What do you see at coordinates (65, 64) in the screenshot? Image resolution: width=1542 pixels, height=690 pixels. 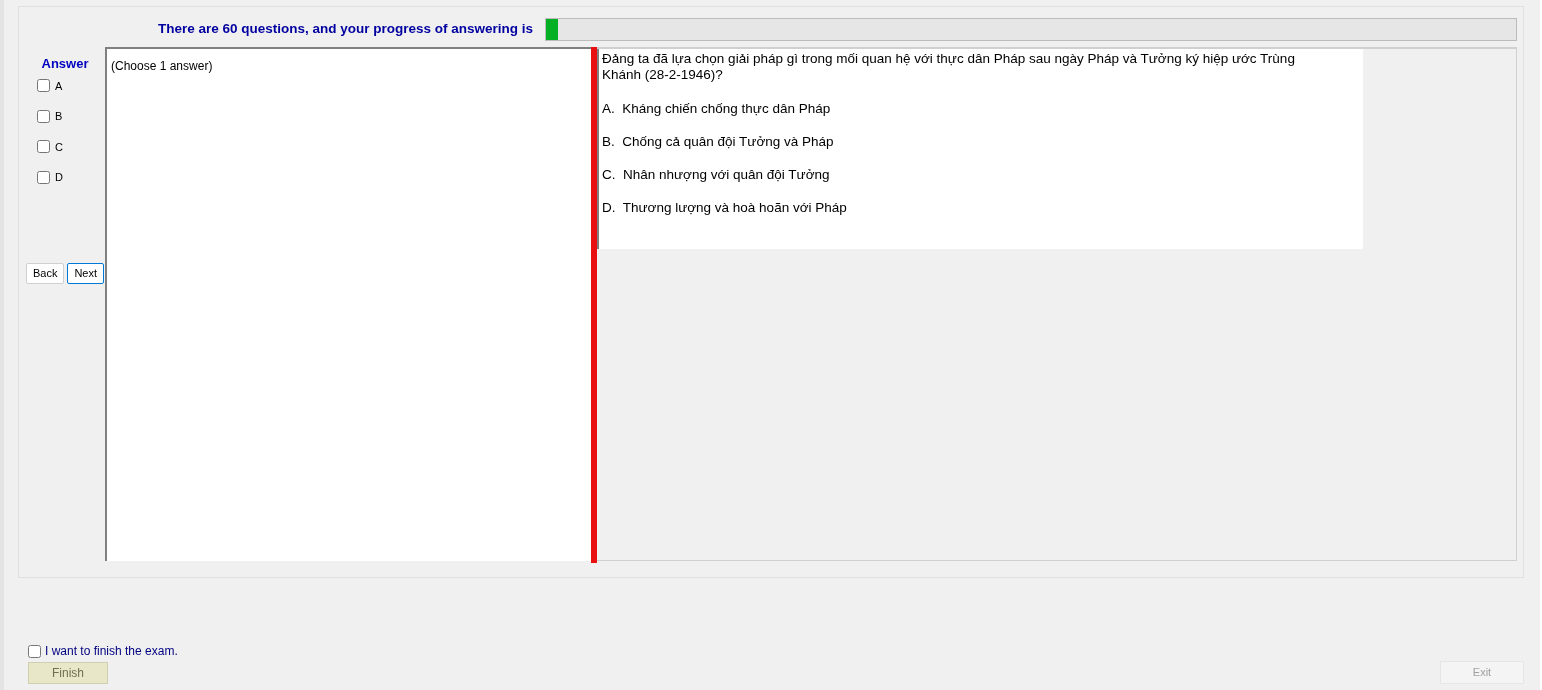 I see `answer-heading: Answer` at bounding box center [65, 64].